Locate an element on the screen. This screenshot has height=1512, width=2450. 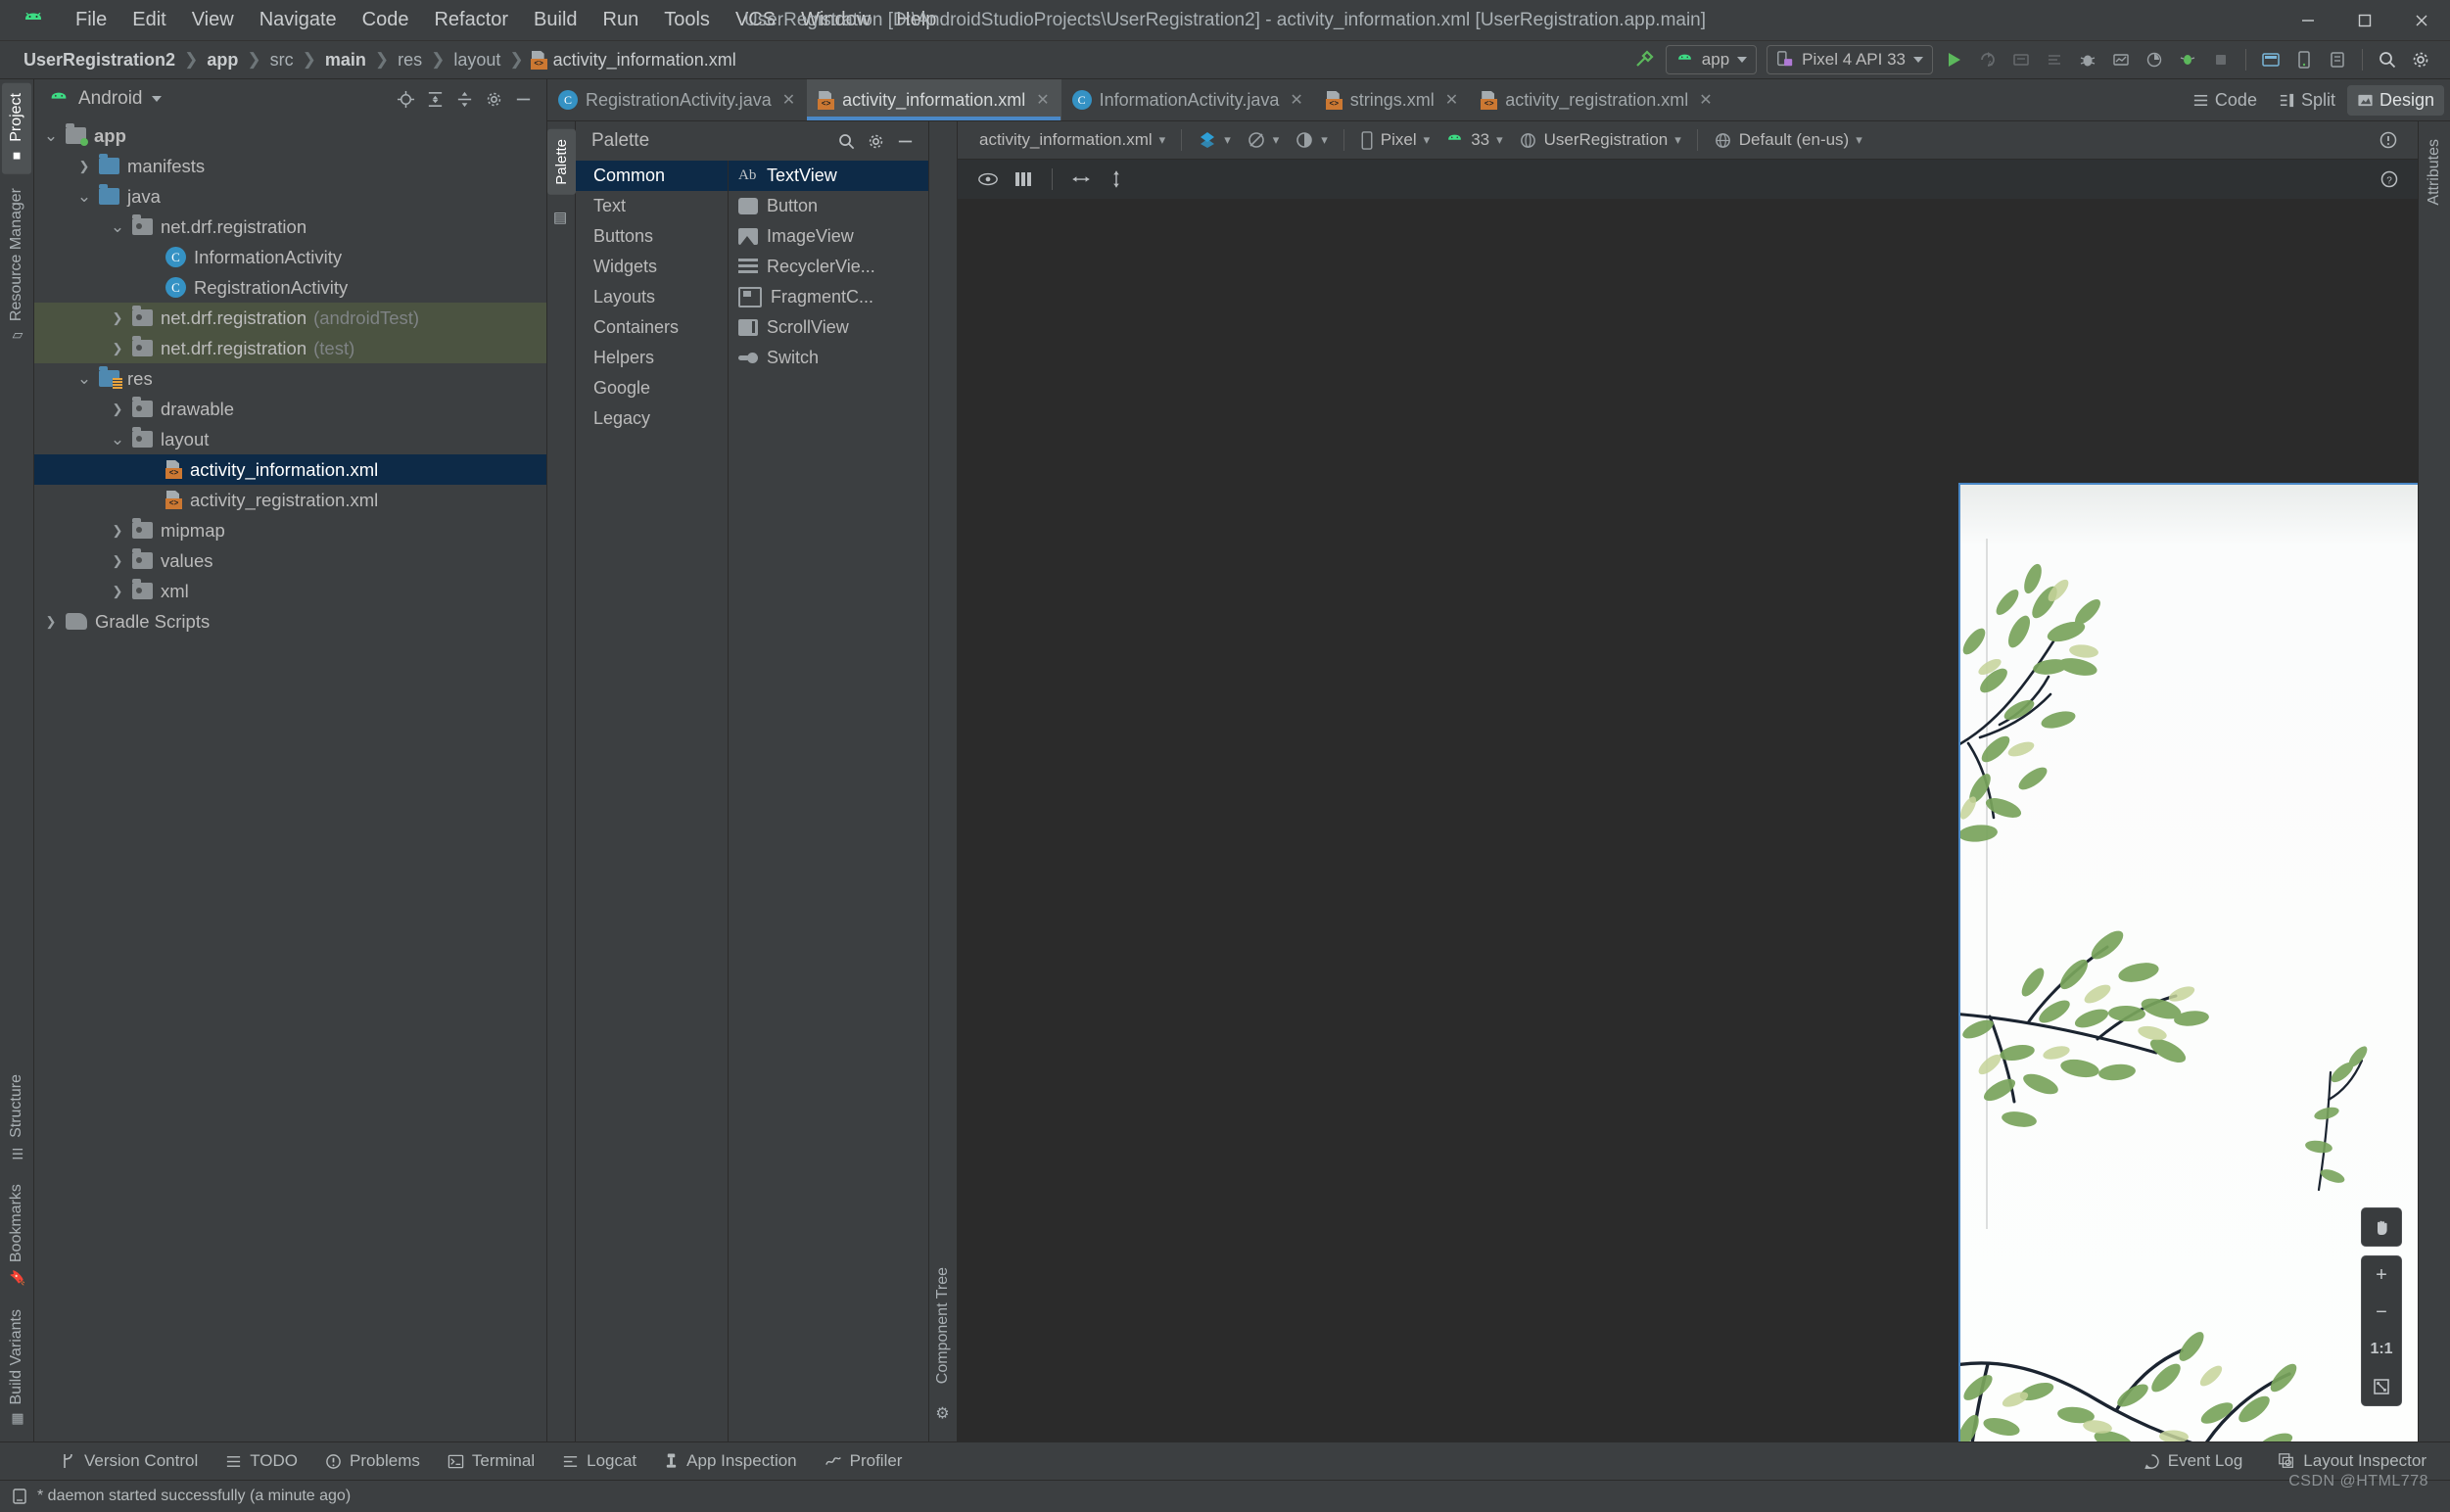
sidebar-item-bookmarks: 🔖 Bookmarks is located at coordinates (16, 1235).